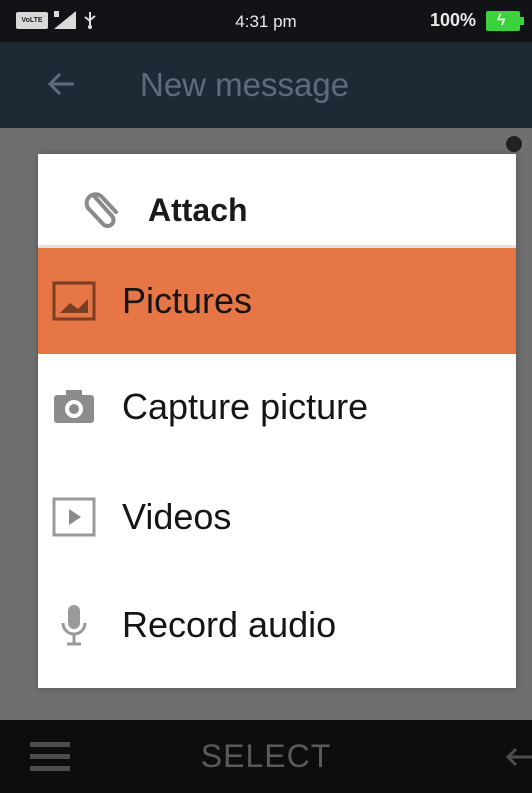 This screenshot has width=532, height=793. Describe the element at coordinates (501, 20) in the screenshot. I see `battery-bolt-icon: ϟ` at that location.